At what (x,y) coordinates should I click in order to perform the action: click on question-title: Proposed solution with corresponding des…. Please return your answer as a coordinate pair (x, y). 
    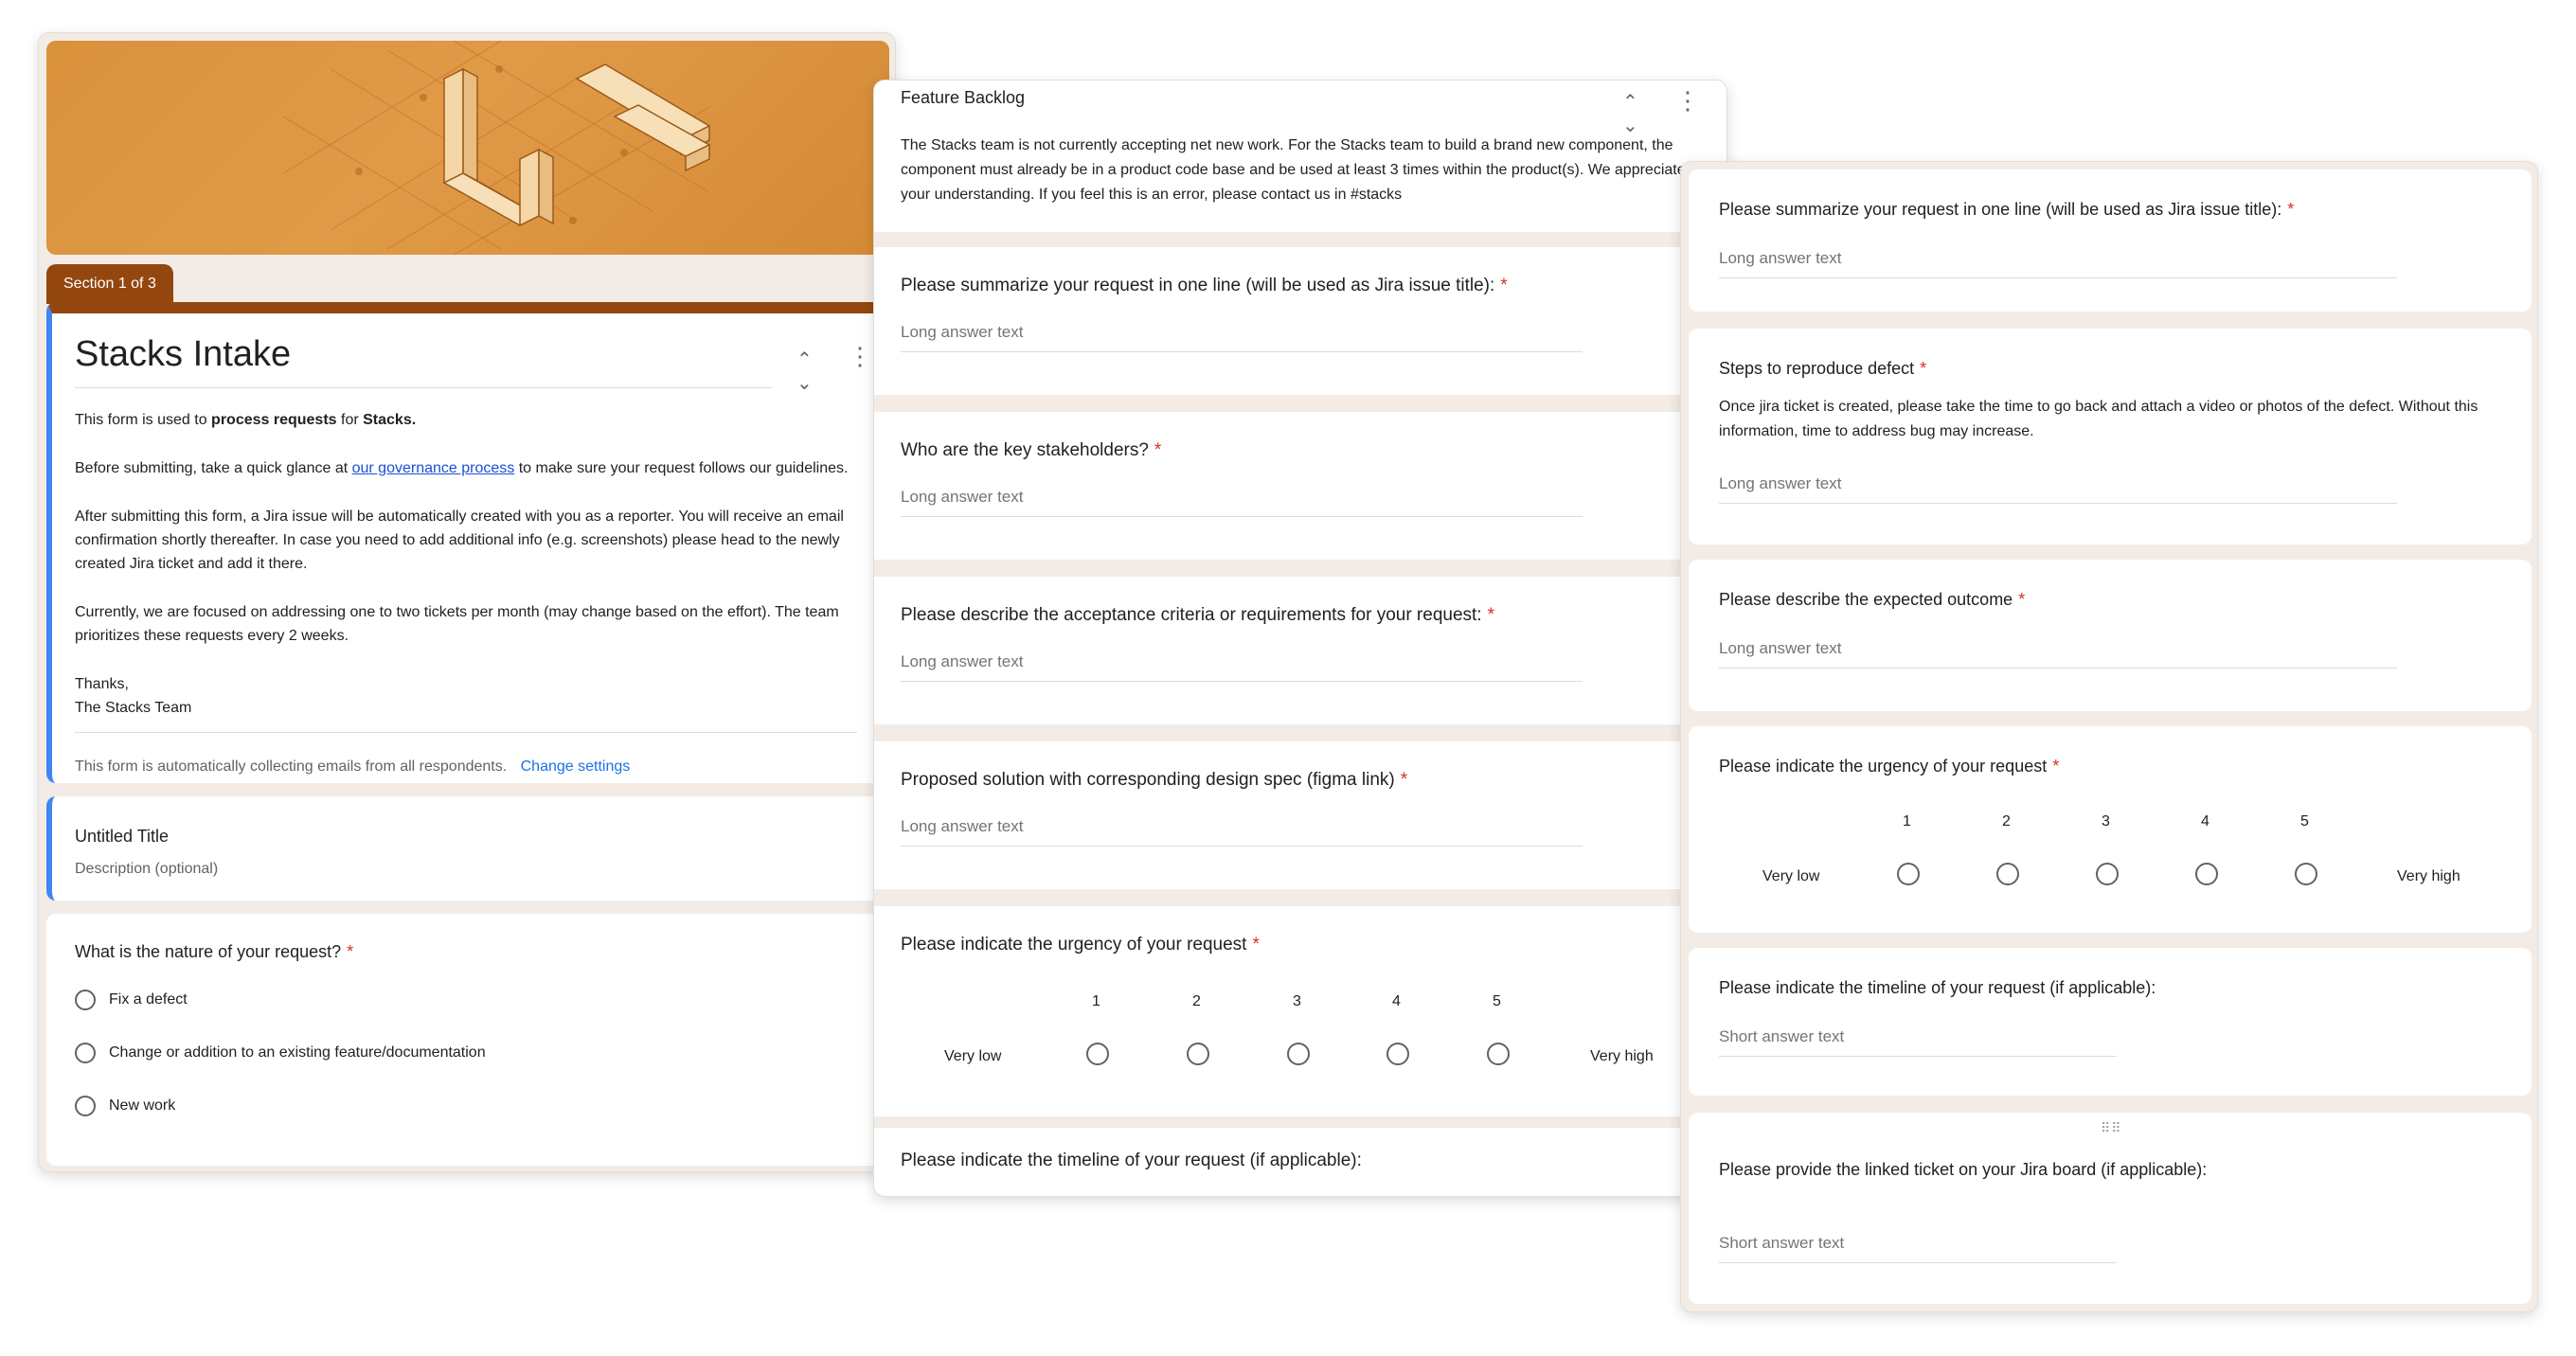
    Looking at the image, I should click on (1154, 780).